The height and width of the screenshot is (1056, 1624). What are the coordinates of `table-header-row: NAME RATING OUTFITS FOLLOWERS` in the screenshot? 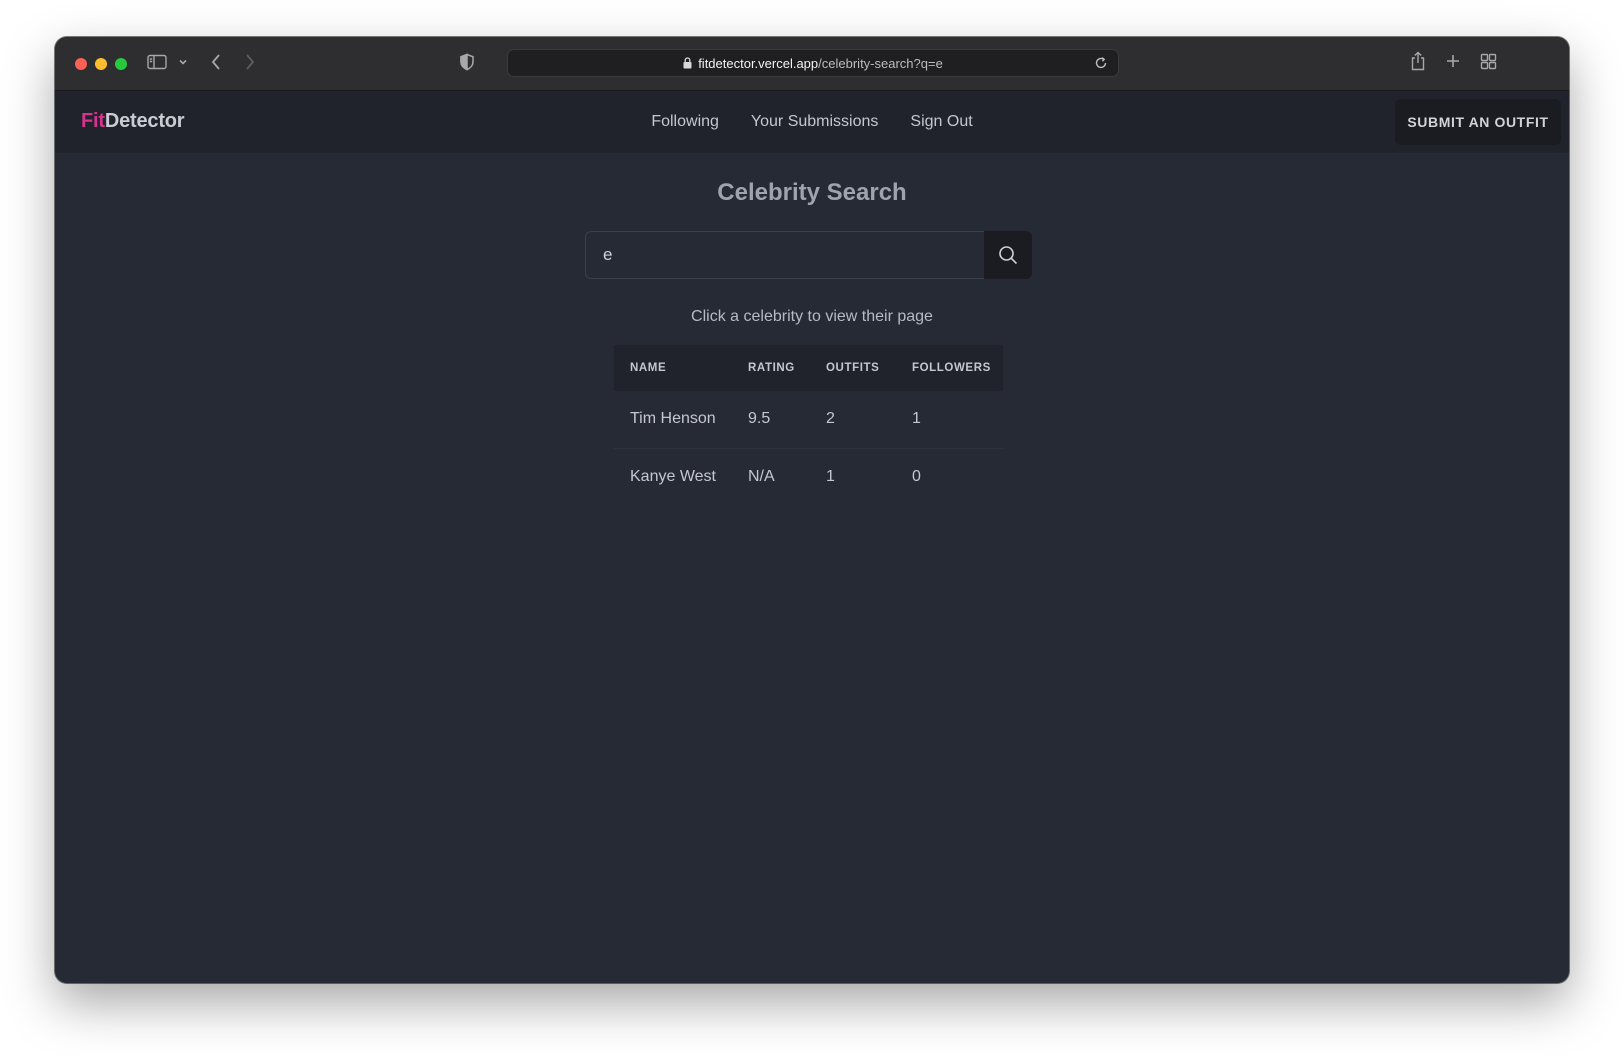 It's located at (808, 368).